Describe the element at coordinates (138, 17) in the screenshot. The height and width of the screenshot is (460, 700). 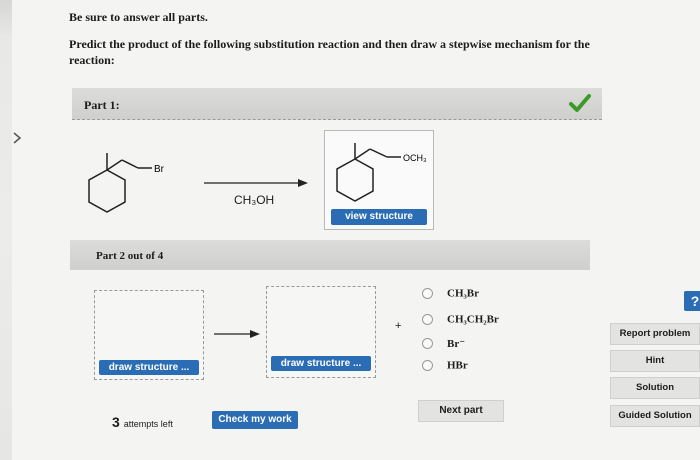
I see `instructions-text: Be sure to answer all parts.` at that location.